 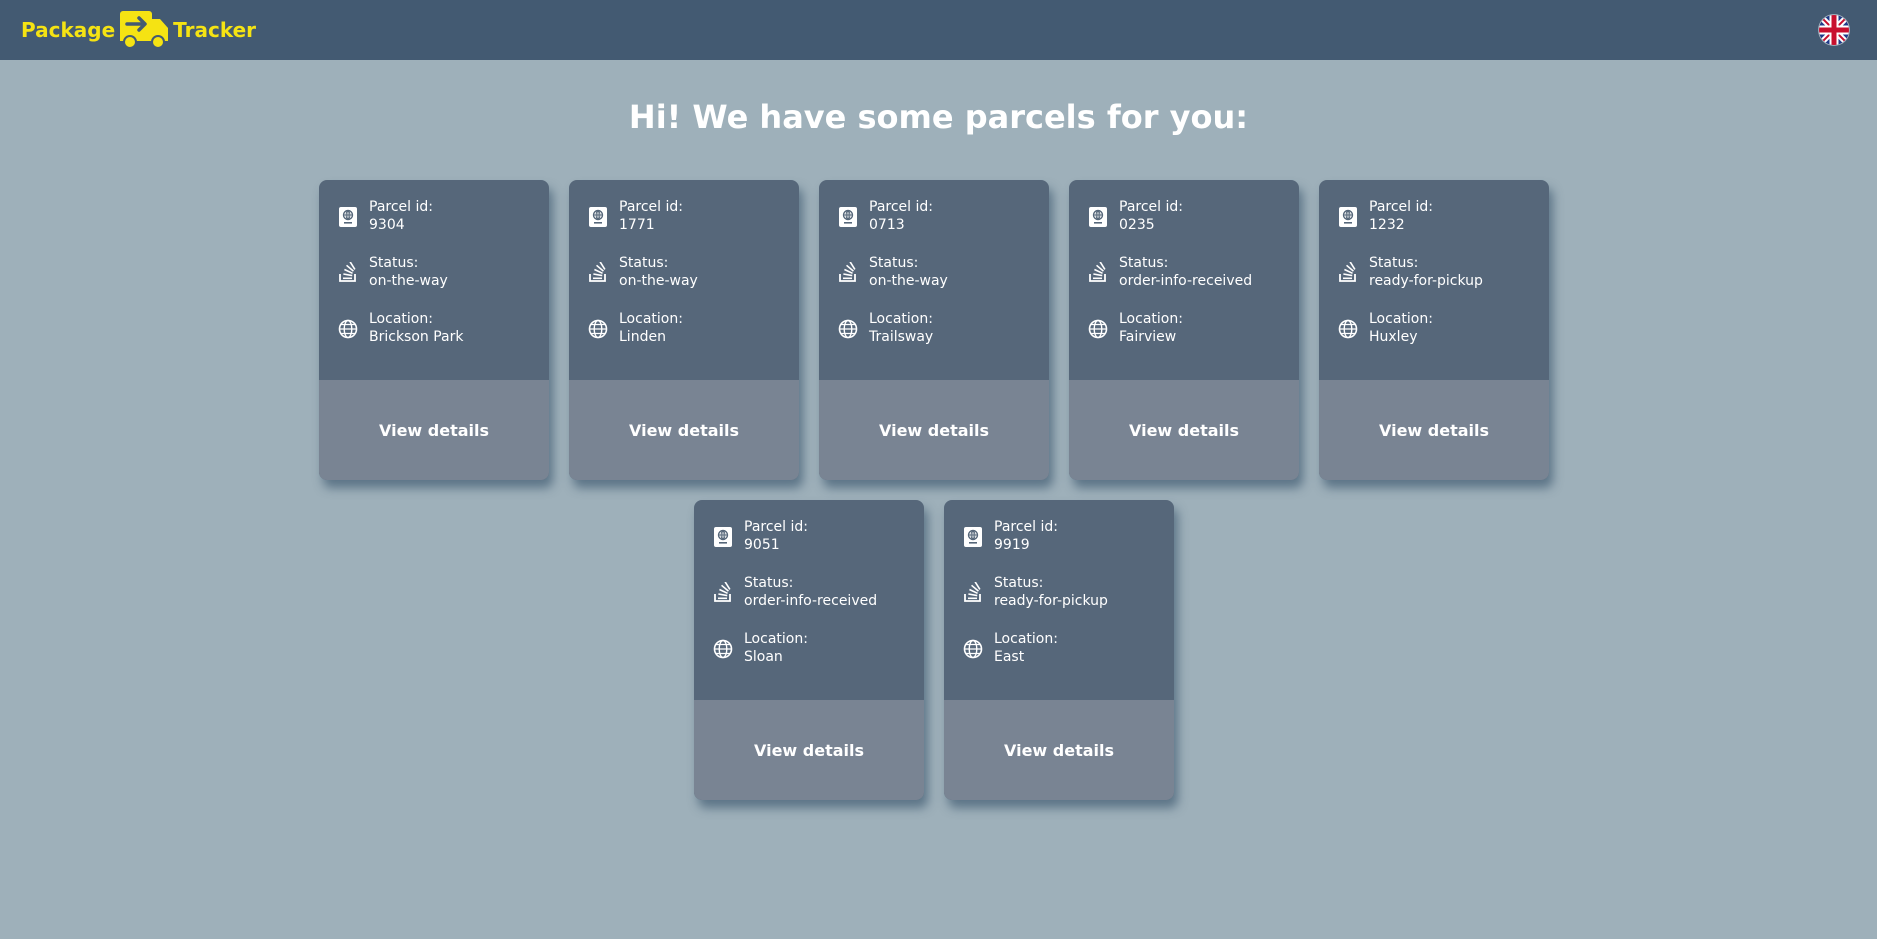 I want to click on parcel-id-field: Parcel id: 1232, so click(x=1443, y=226).